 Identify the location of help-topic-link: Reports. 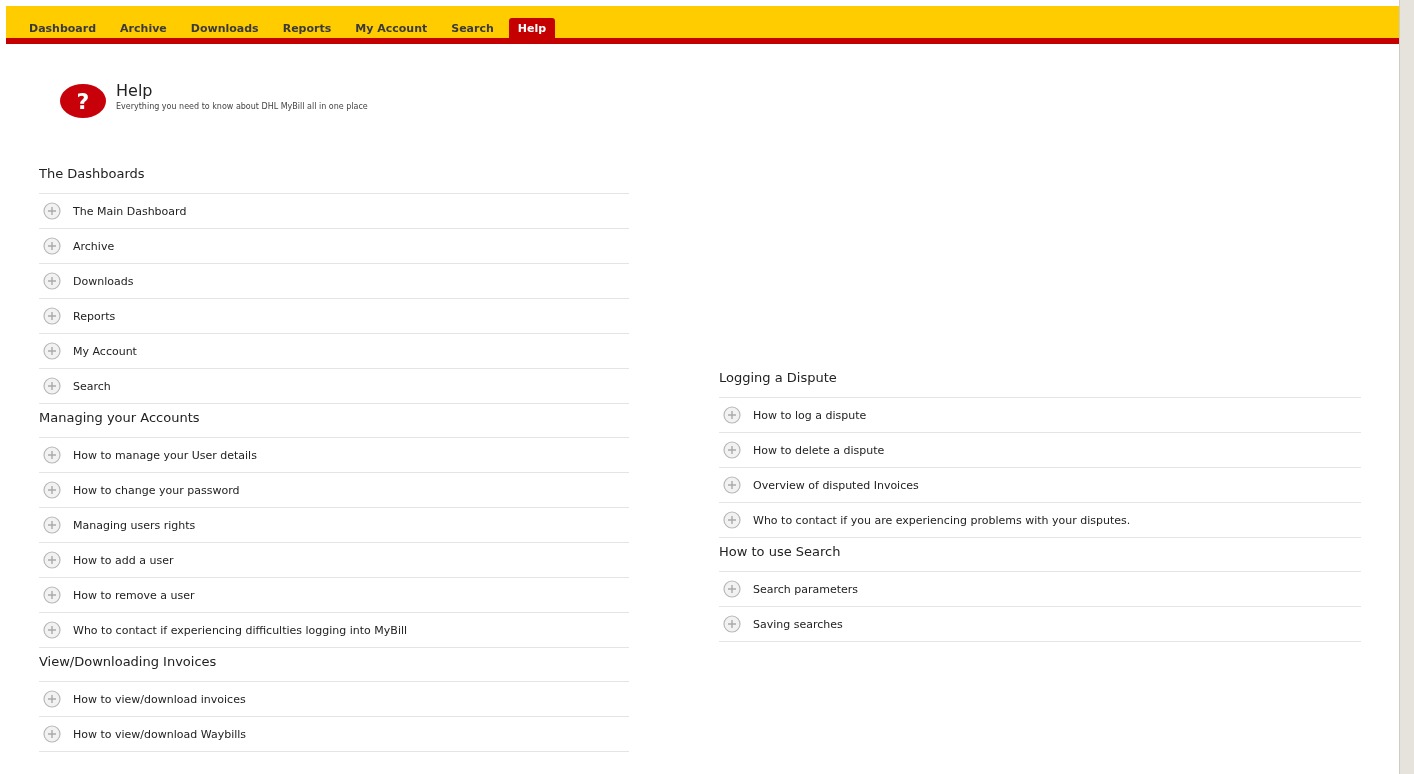
(94, 316).